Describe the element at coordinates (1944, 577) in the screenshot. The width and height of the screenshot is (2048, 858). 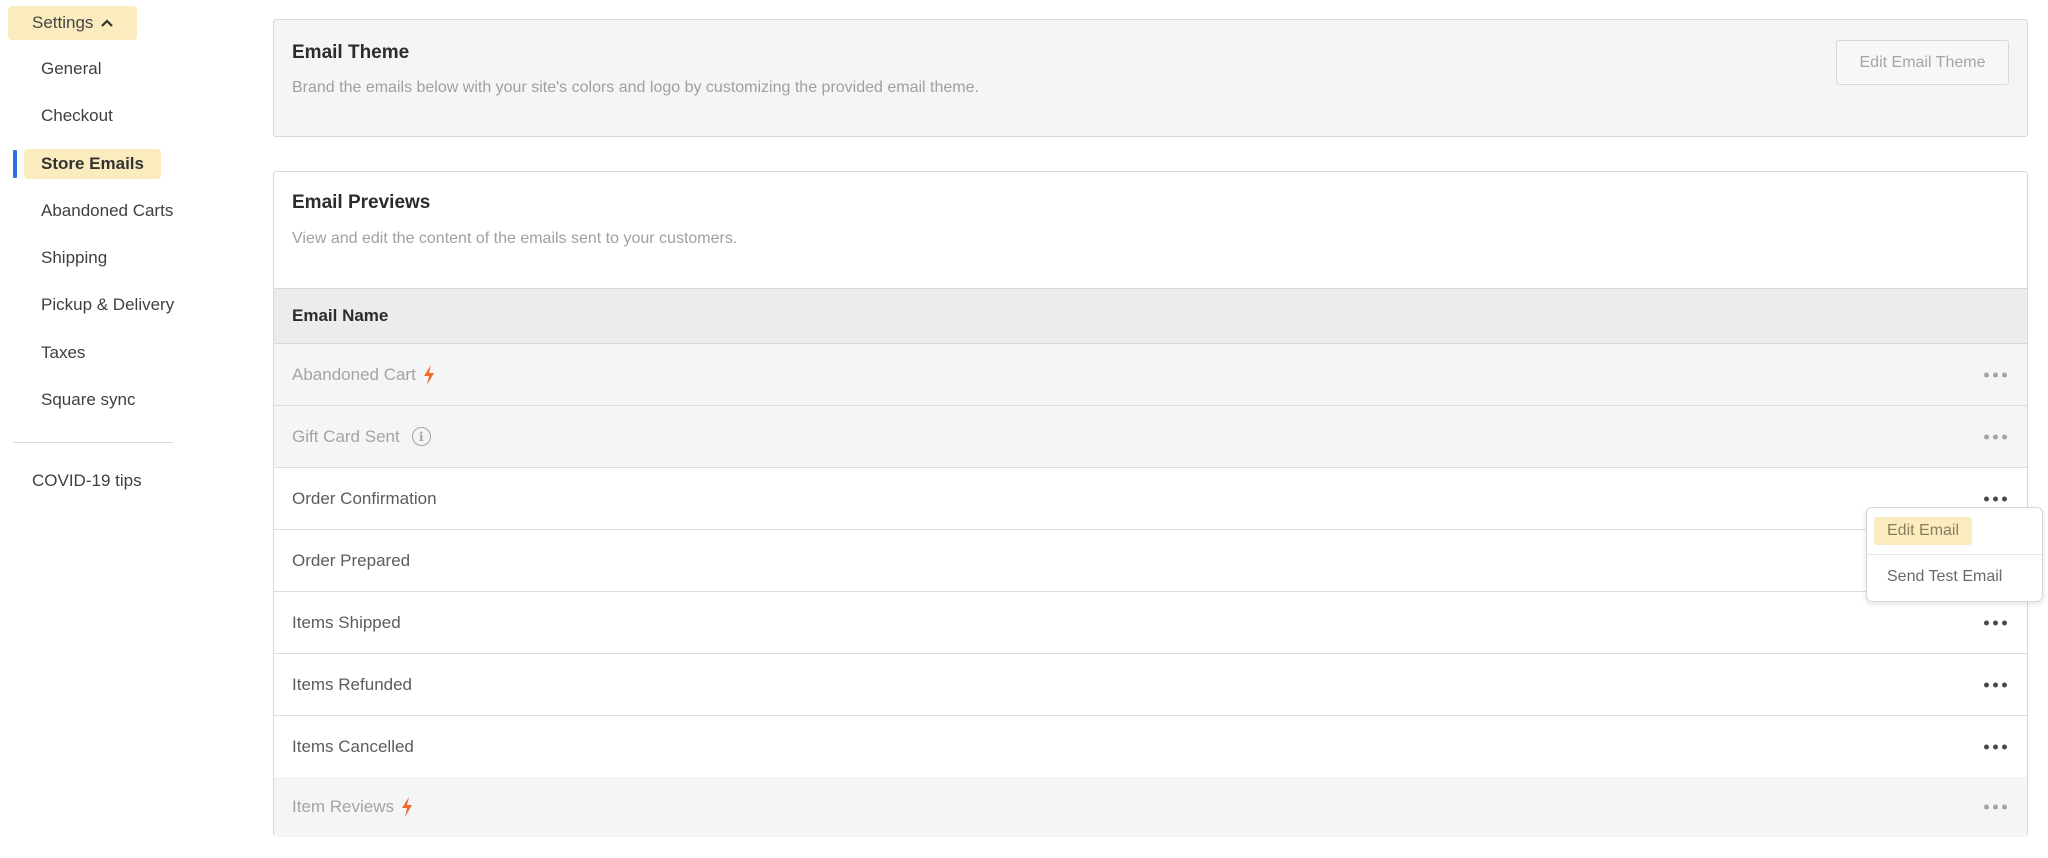
I see `menu-item-send-test-email: Send Test Email` at that location.